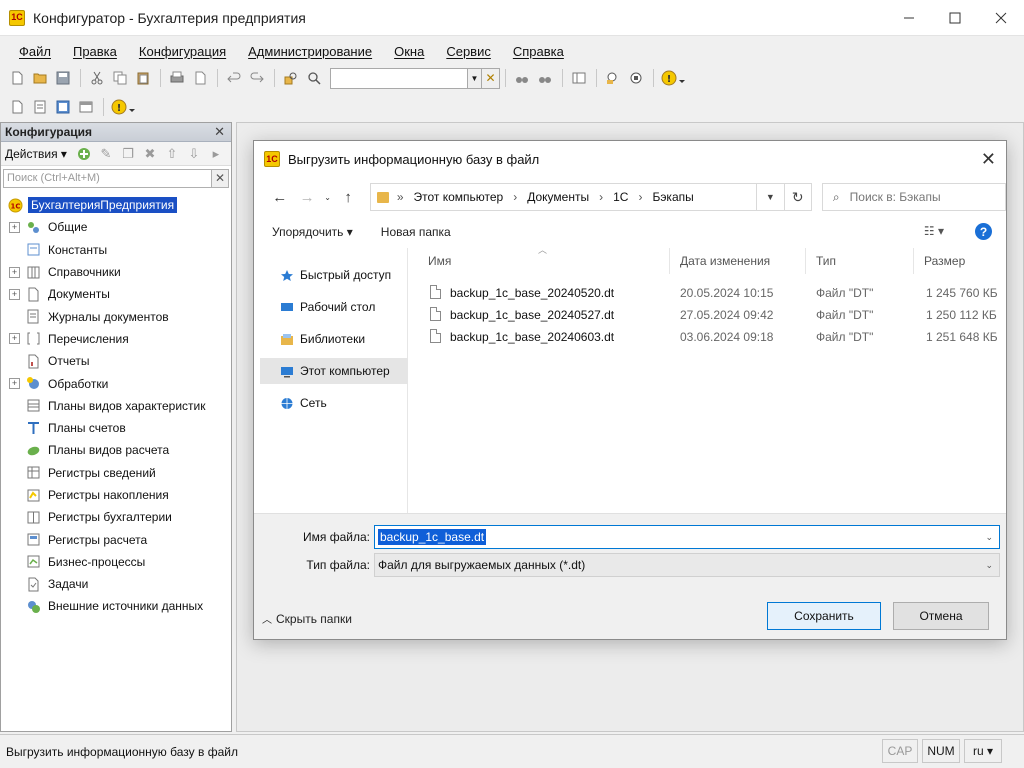 This screenshot has width=1024, height=768. I want to click on view-options-button: ☷ ▾, so click(934, 231).